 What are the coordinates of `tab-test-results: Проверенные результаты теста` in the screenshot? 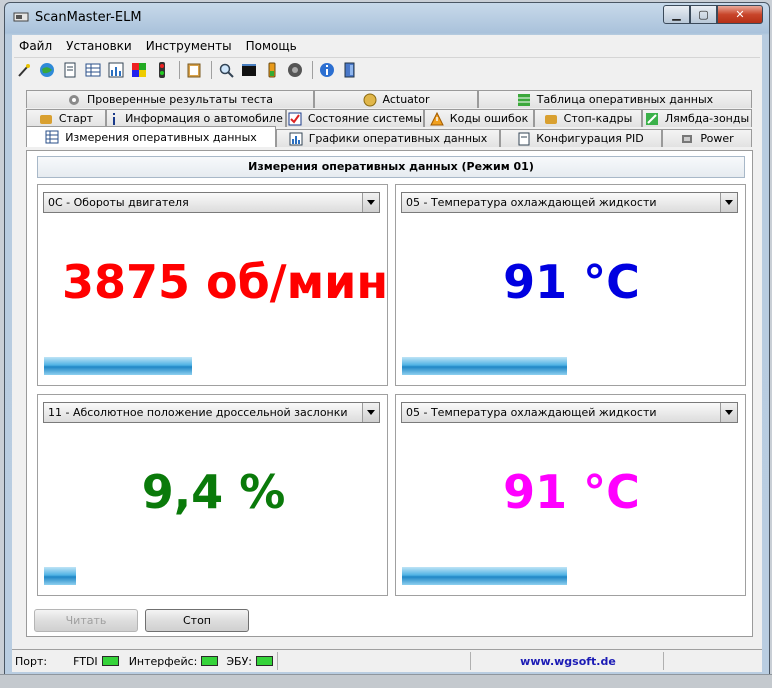 It's located at (170, 99).